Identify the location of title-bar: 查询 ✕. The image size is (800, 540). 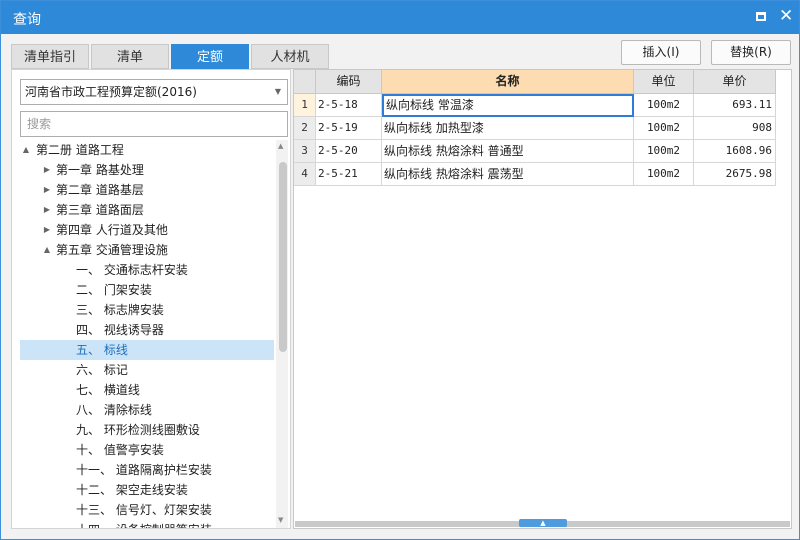
(400, 17).